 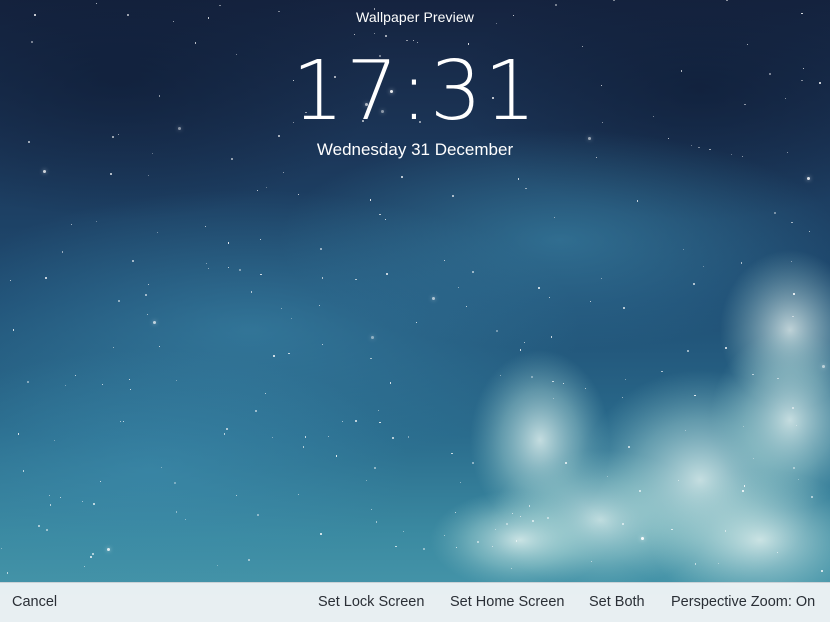 What do you see at coordinates (371, 602) in the screenshot?
I see `set-lock-screen-button: Set Lock Screen` at bounding box center [371, 602].